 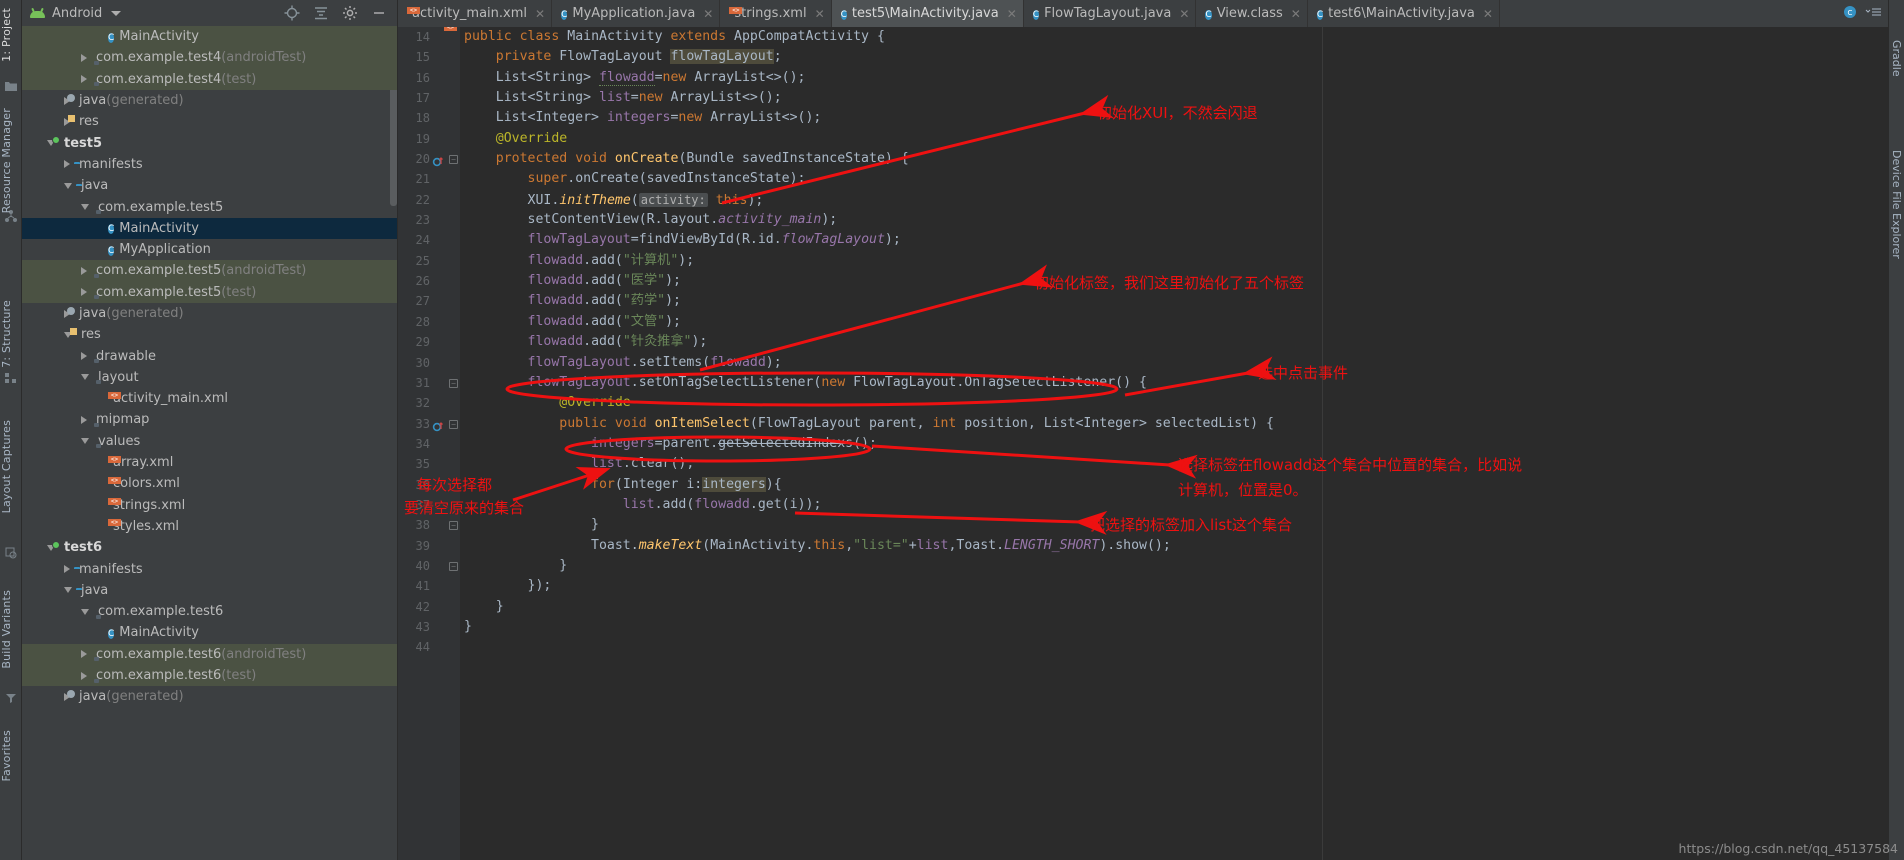 I want to click on gutter-line-15: 15, so click(x=429, y=57).